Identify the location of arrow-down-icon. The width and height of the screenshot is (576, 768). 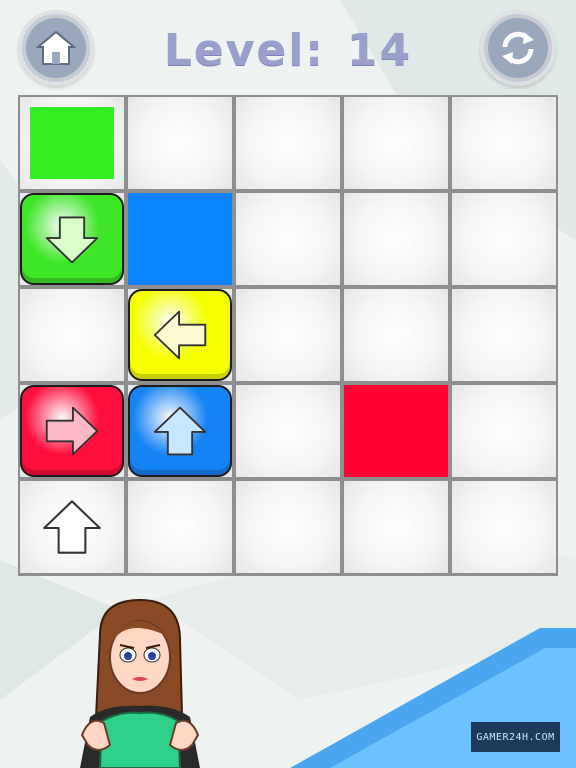
(72, 240).